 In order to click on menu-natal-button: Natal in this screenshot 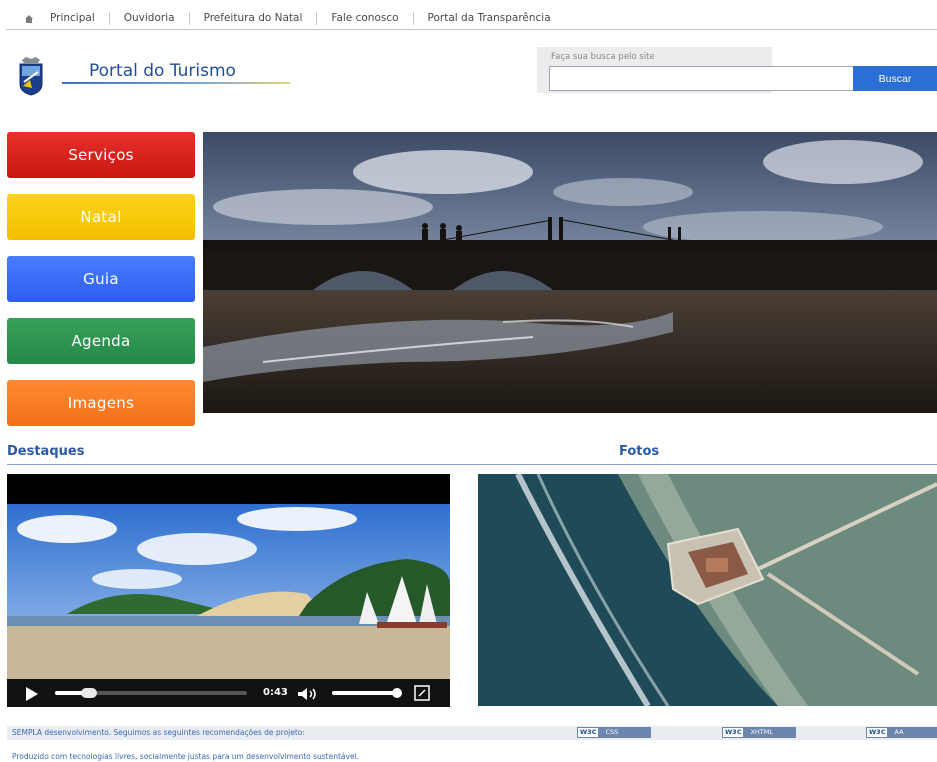, I will do `click(101, 217)`.